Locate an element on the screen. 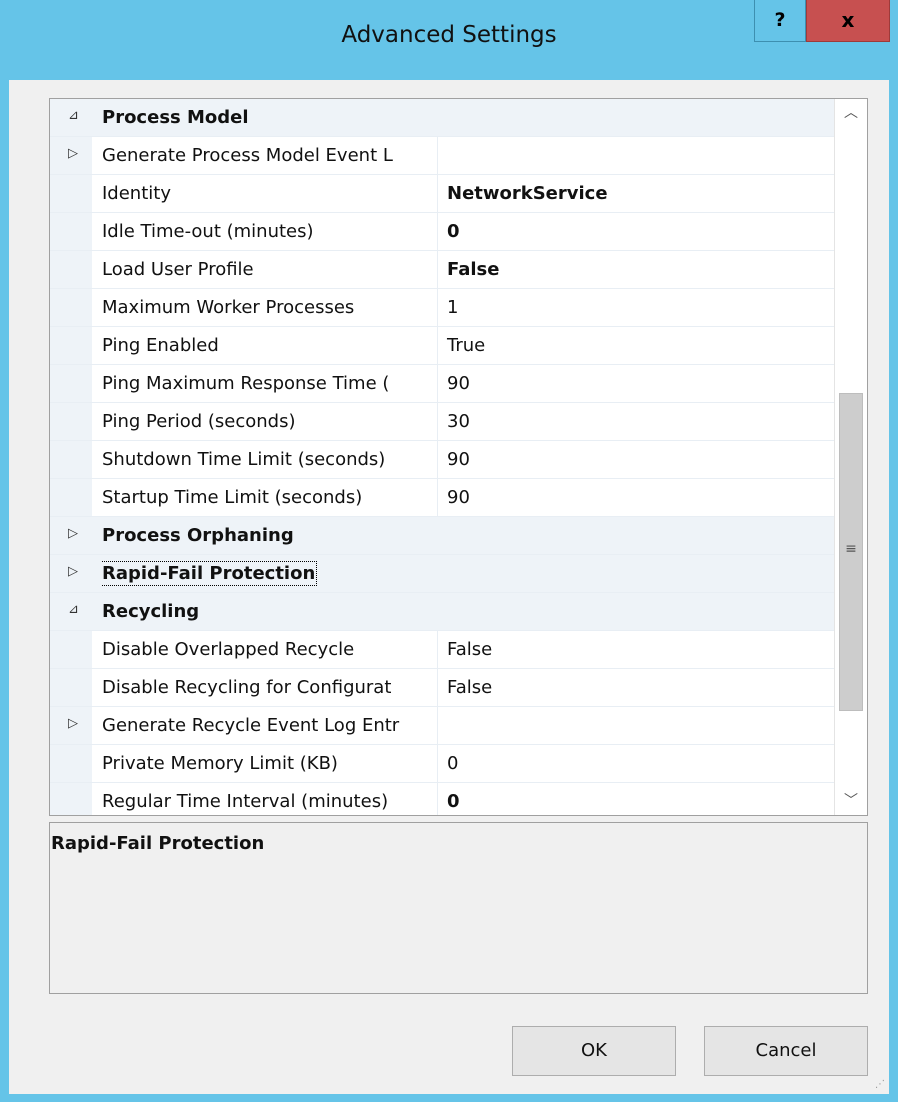  property-row: ▷ Generate Recycle Event Log Entr is located at coordinates (443, 726).